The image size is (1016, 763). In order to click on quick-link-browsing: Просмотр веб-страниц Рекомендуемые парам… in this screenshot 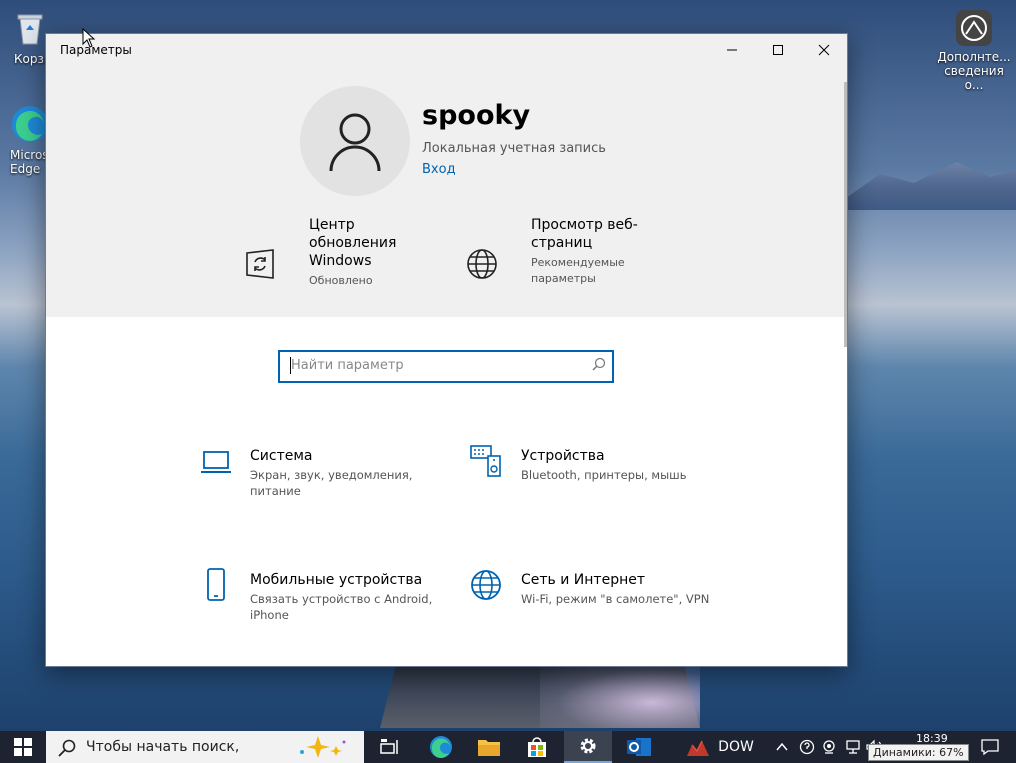, I will do `click(591, 251)`.